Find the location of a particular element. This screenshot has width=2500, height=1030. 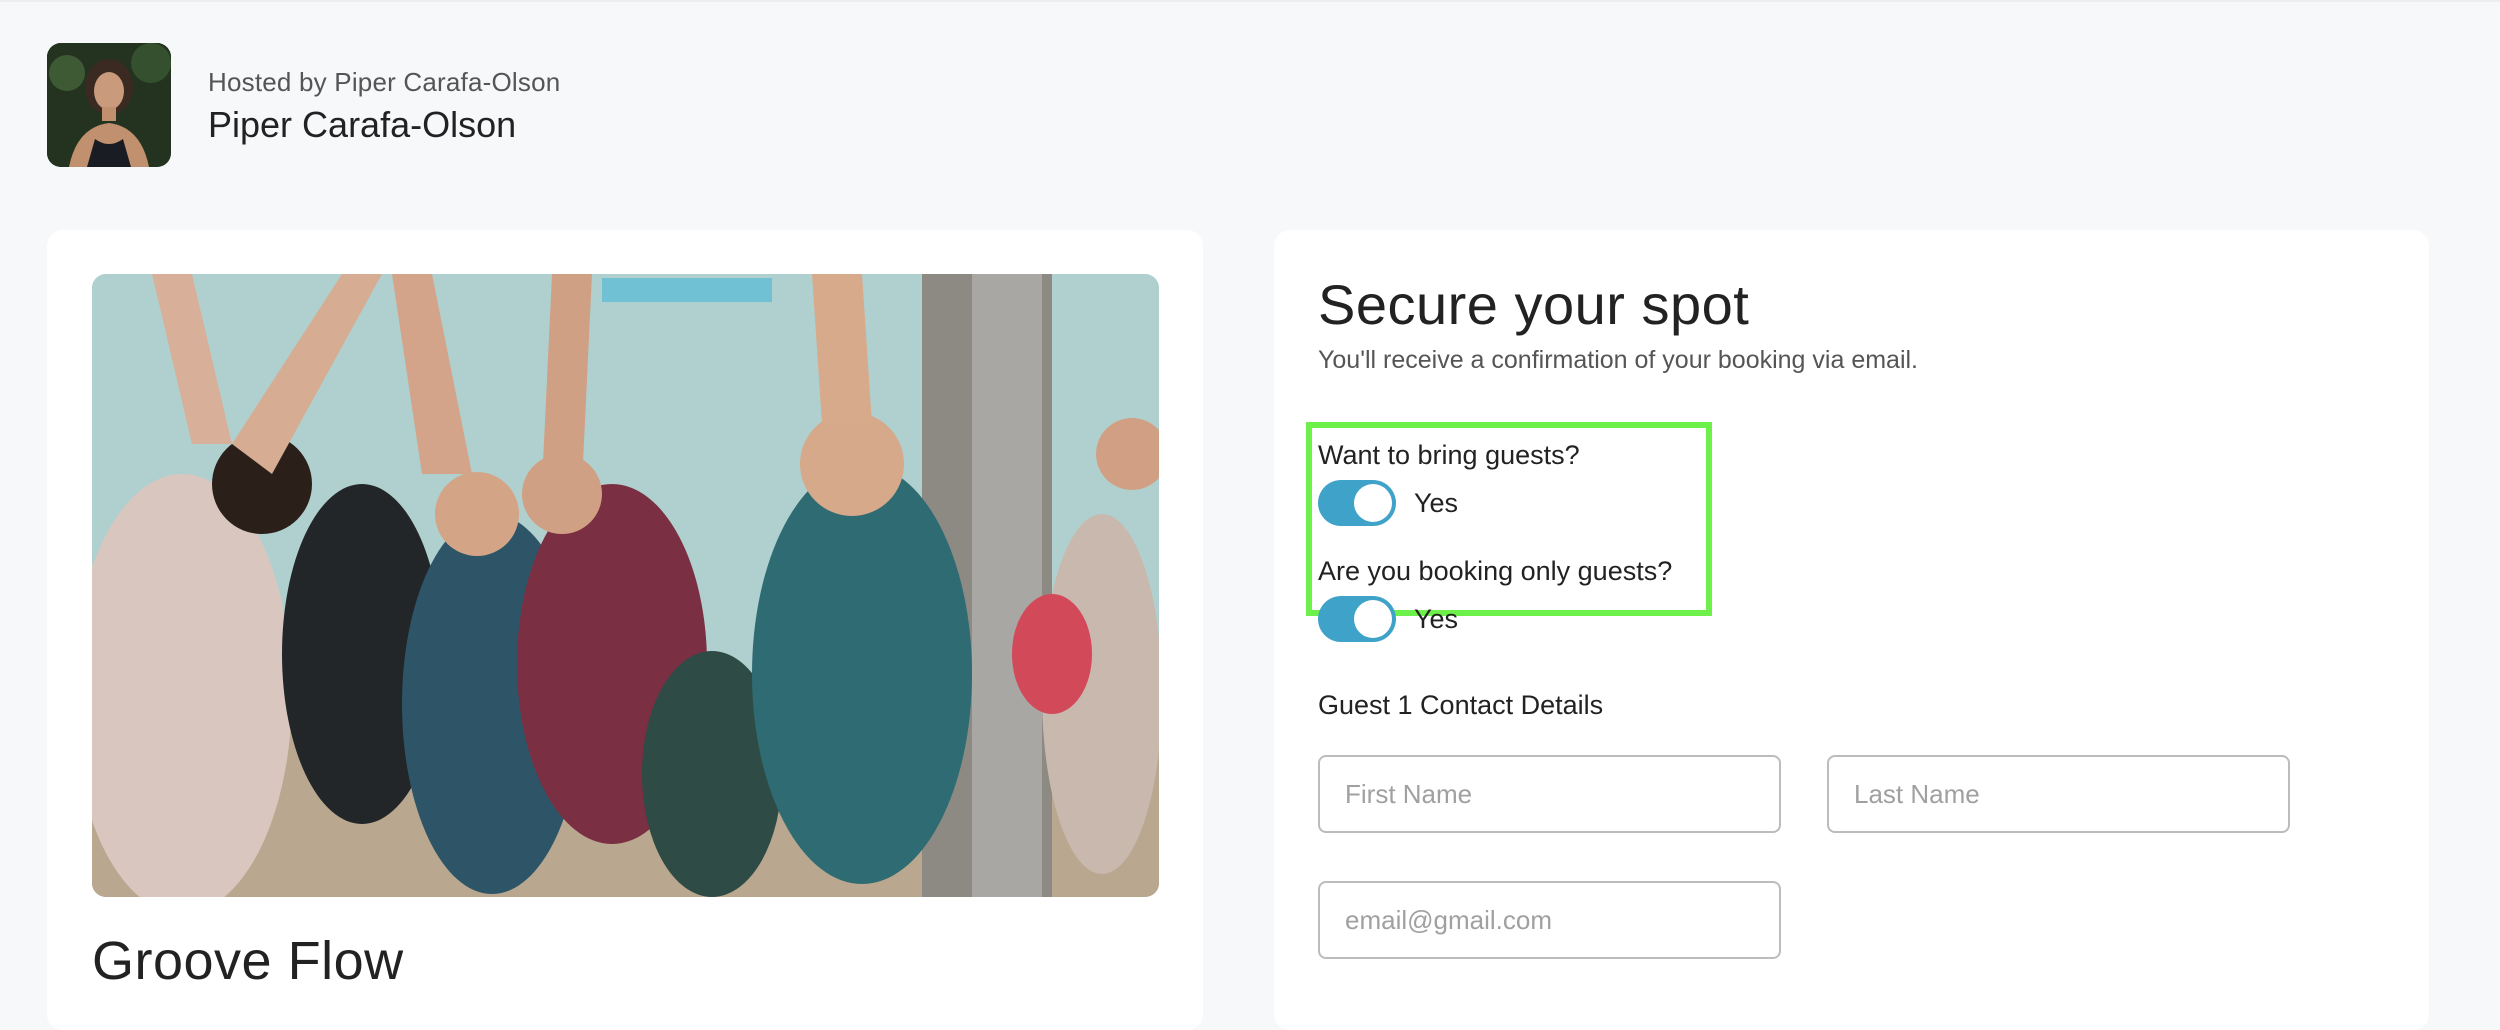

top-divider is located at coordinates (1250, 1).